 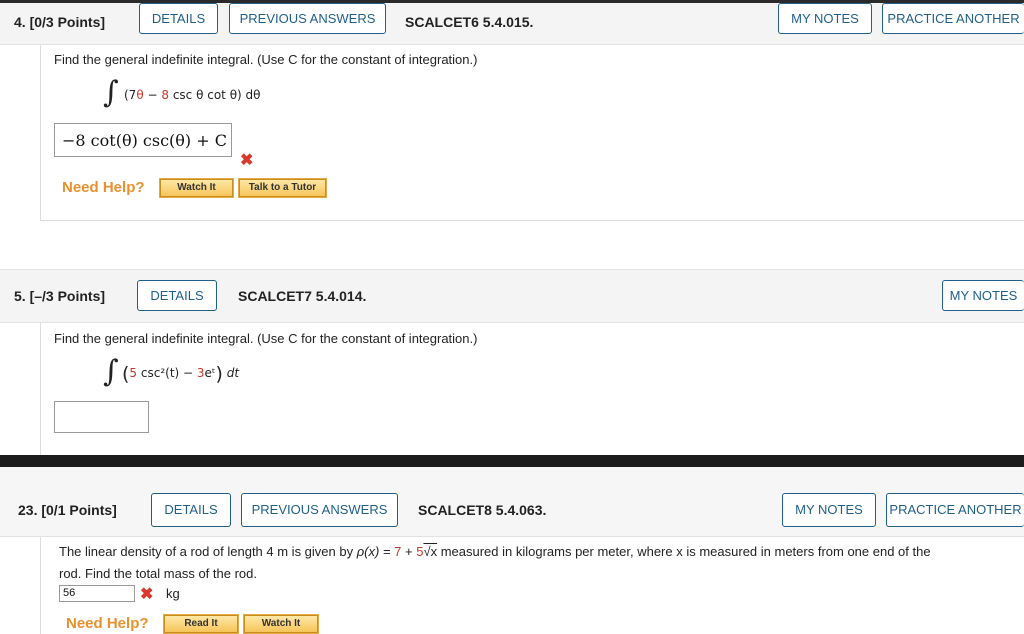 I want to click on problem-code: SCALCET6 5.4.015., so click(x=469, y=22).